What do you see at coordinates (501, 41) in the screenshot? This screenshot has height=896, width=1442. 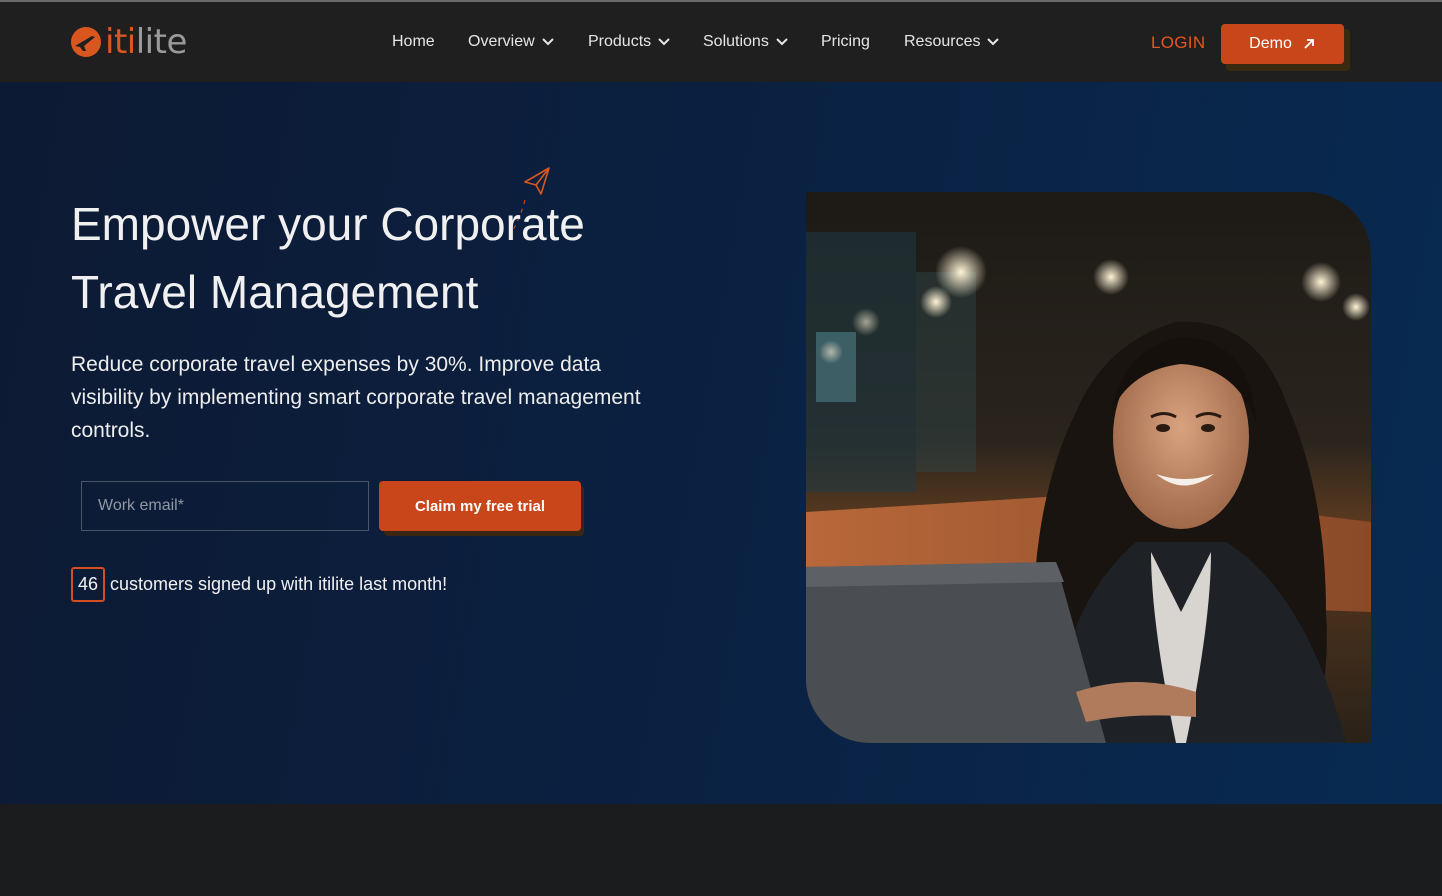 I see `nav-label: Overview` at bounding box center [501, 41].